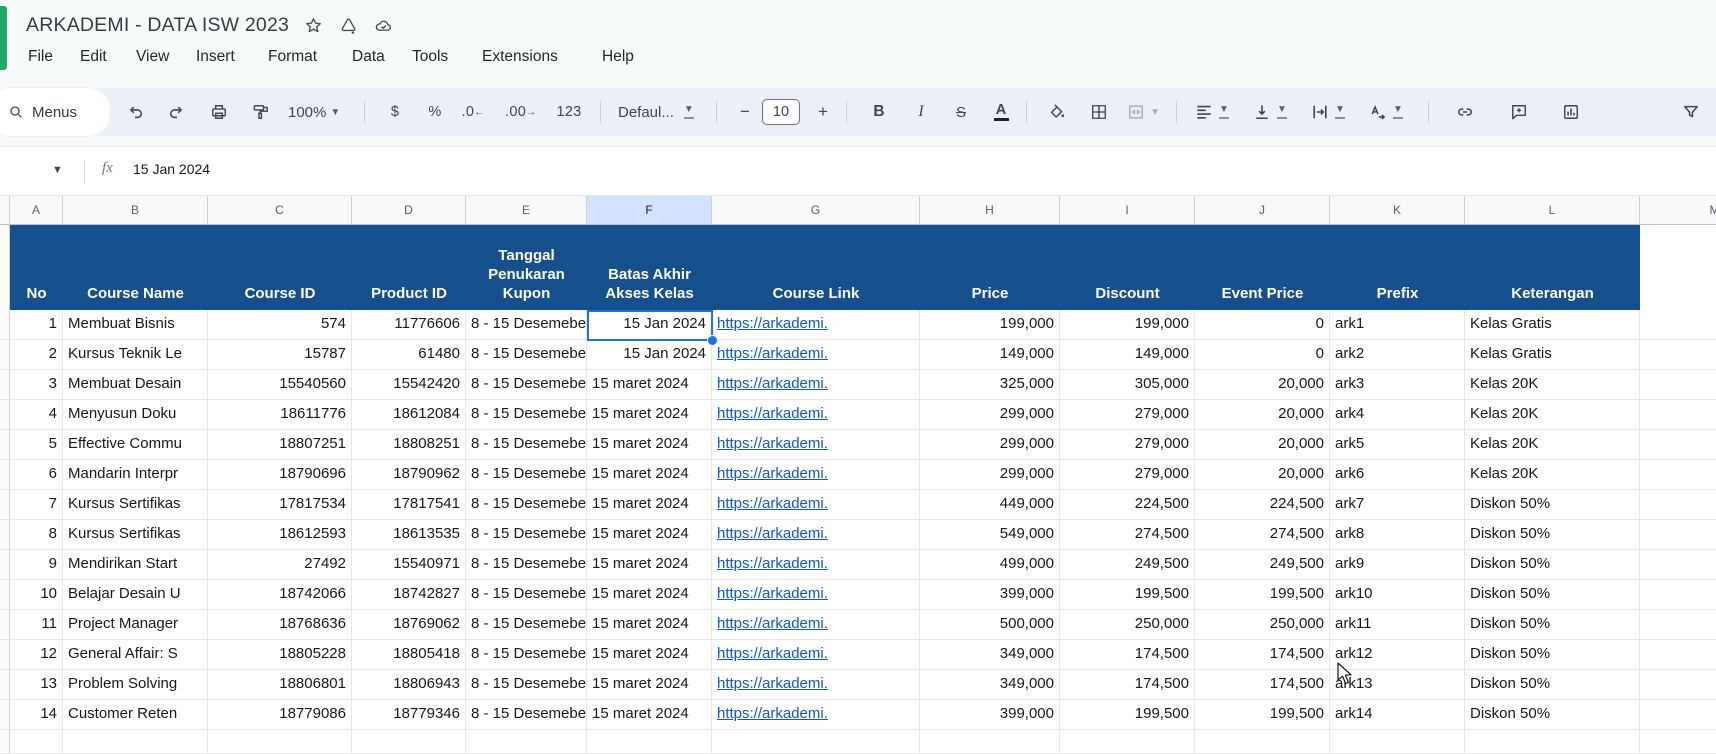 This screenshot has width=1716, height=754. Describe the element at coordinates (36, 385) in the screenshot. I see `cell-no: 3` at that location.